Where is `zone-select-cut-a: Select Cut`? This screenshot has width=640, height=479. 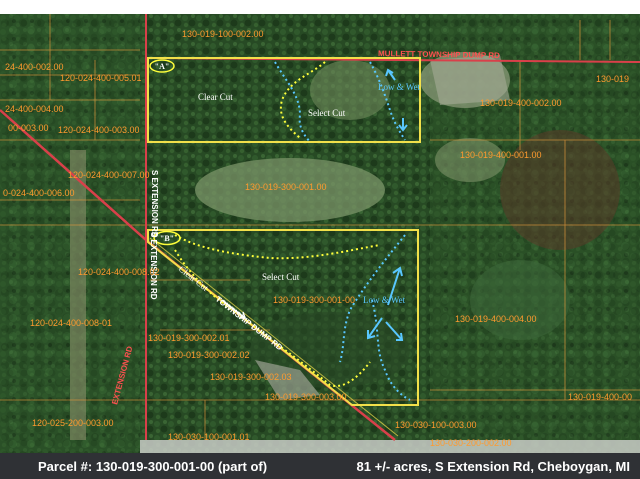 zone-select-cut-a: Select Cut is located at coordinates (327, 113).